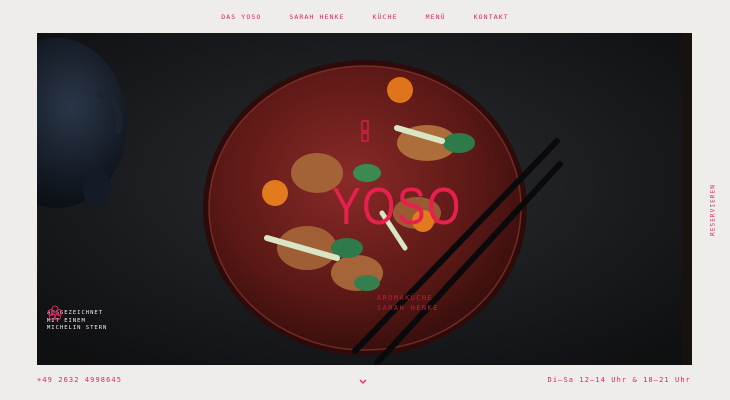 The width and height of the screenshot is (730, 400). Describe the element at coordinates (365, 17) in the screenshot. I see `main-nav: DAS YOSO SARAH HENKE KÜCHE MENÜ KONTAKT` at that location.